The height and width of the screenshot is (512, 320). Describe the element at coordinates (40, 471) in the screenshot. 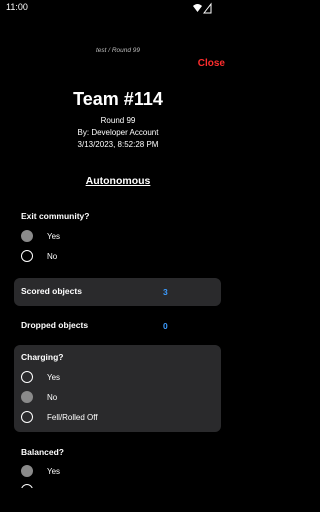

I see `balanced-option-yes: Yes` at that location.